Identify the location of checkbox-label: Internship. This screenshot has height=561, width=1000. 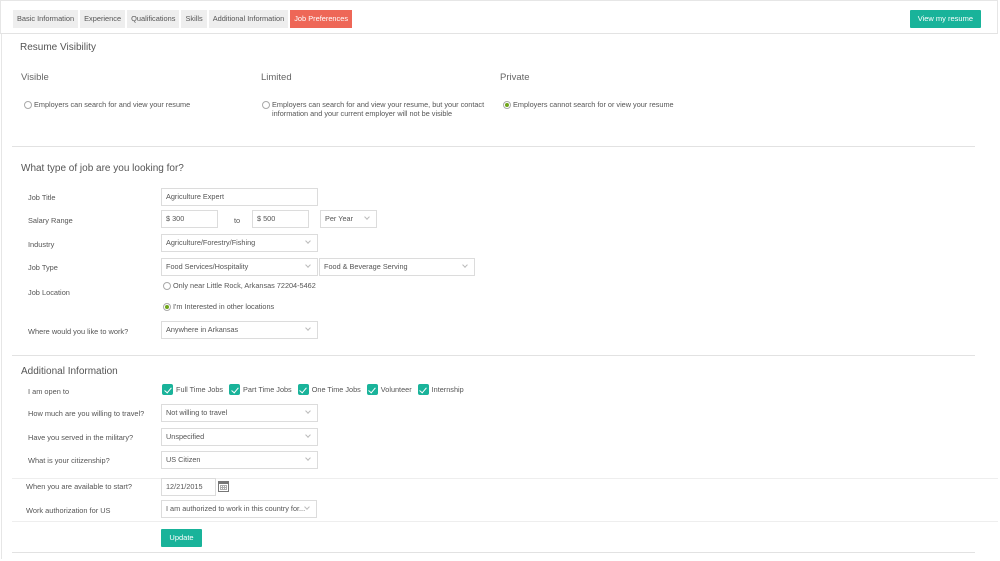
(447, 389).